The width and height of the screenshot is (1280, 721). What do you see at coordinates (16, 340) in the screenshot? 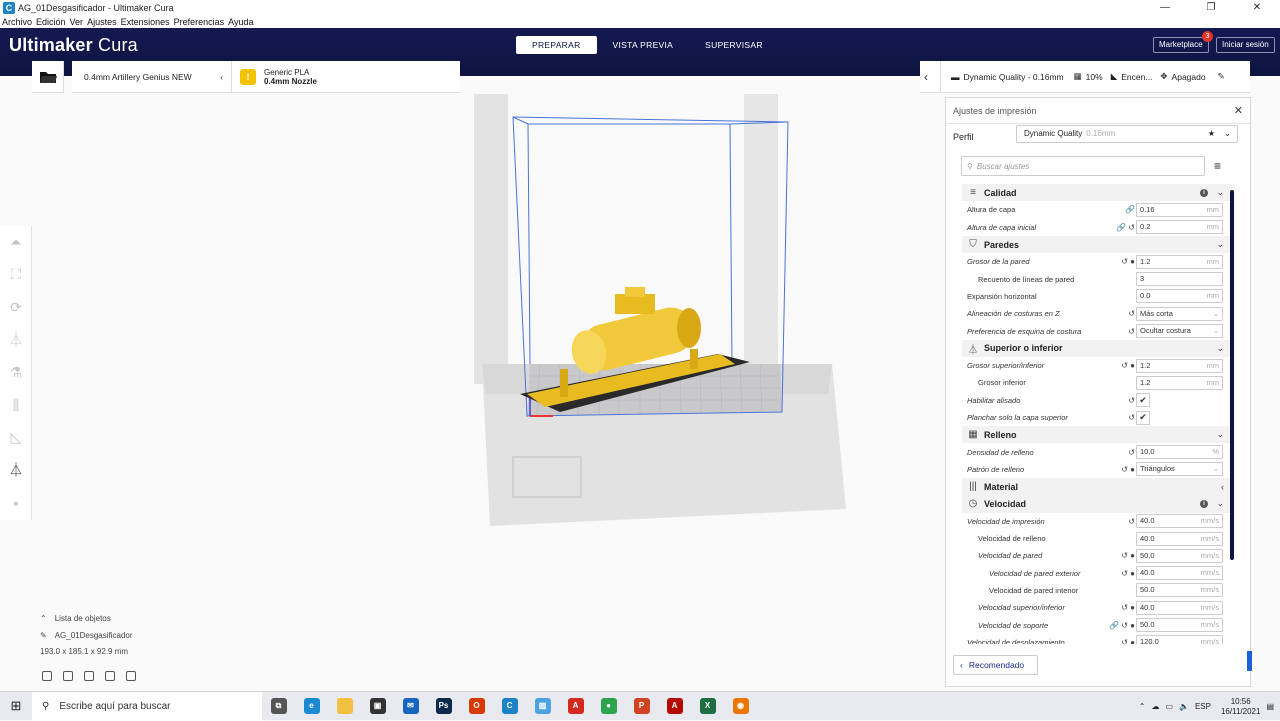
I see `mirror-tool-icon: ⏃` at bounding box center [16, 340].